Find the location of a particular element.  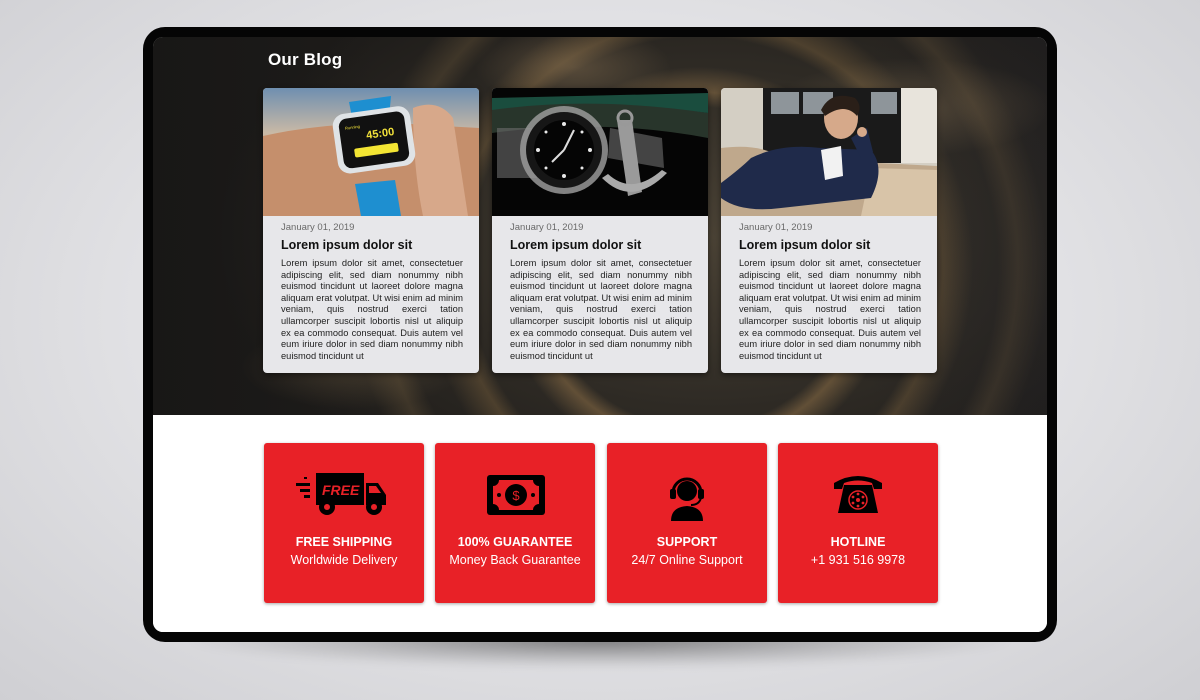

dollar-sign: $ is located at coordinates (516, 495).